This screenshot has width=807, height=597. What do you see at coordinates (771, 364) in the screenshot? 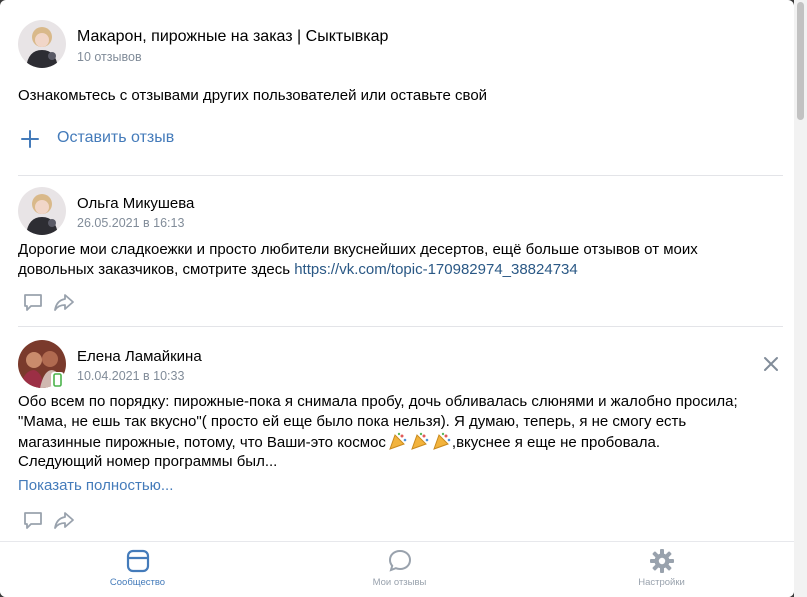
I see `close-icon` at bounding box center [771, 364].